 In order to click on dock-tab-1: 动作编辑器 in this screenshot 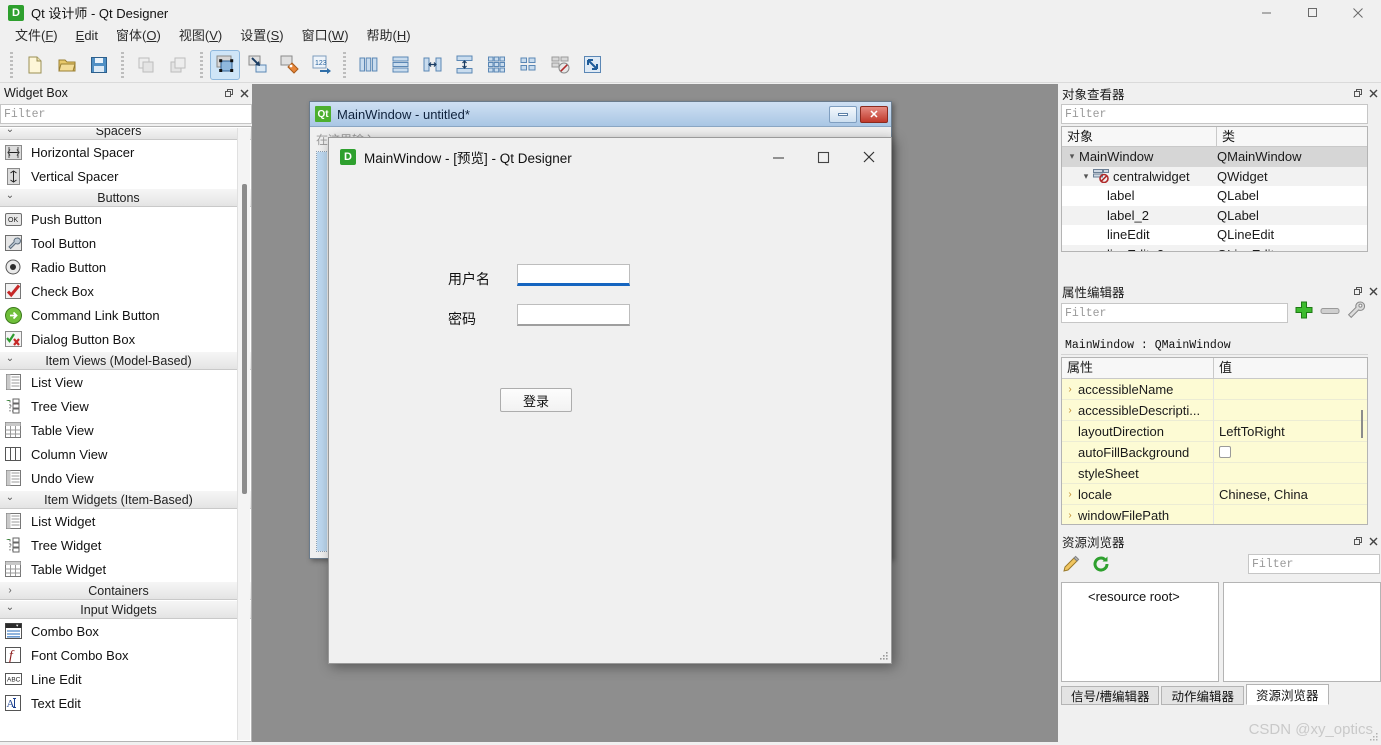, I will do `click(1202, 695)`.